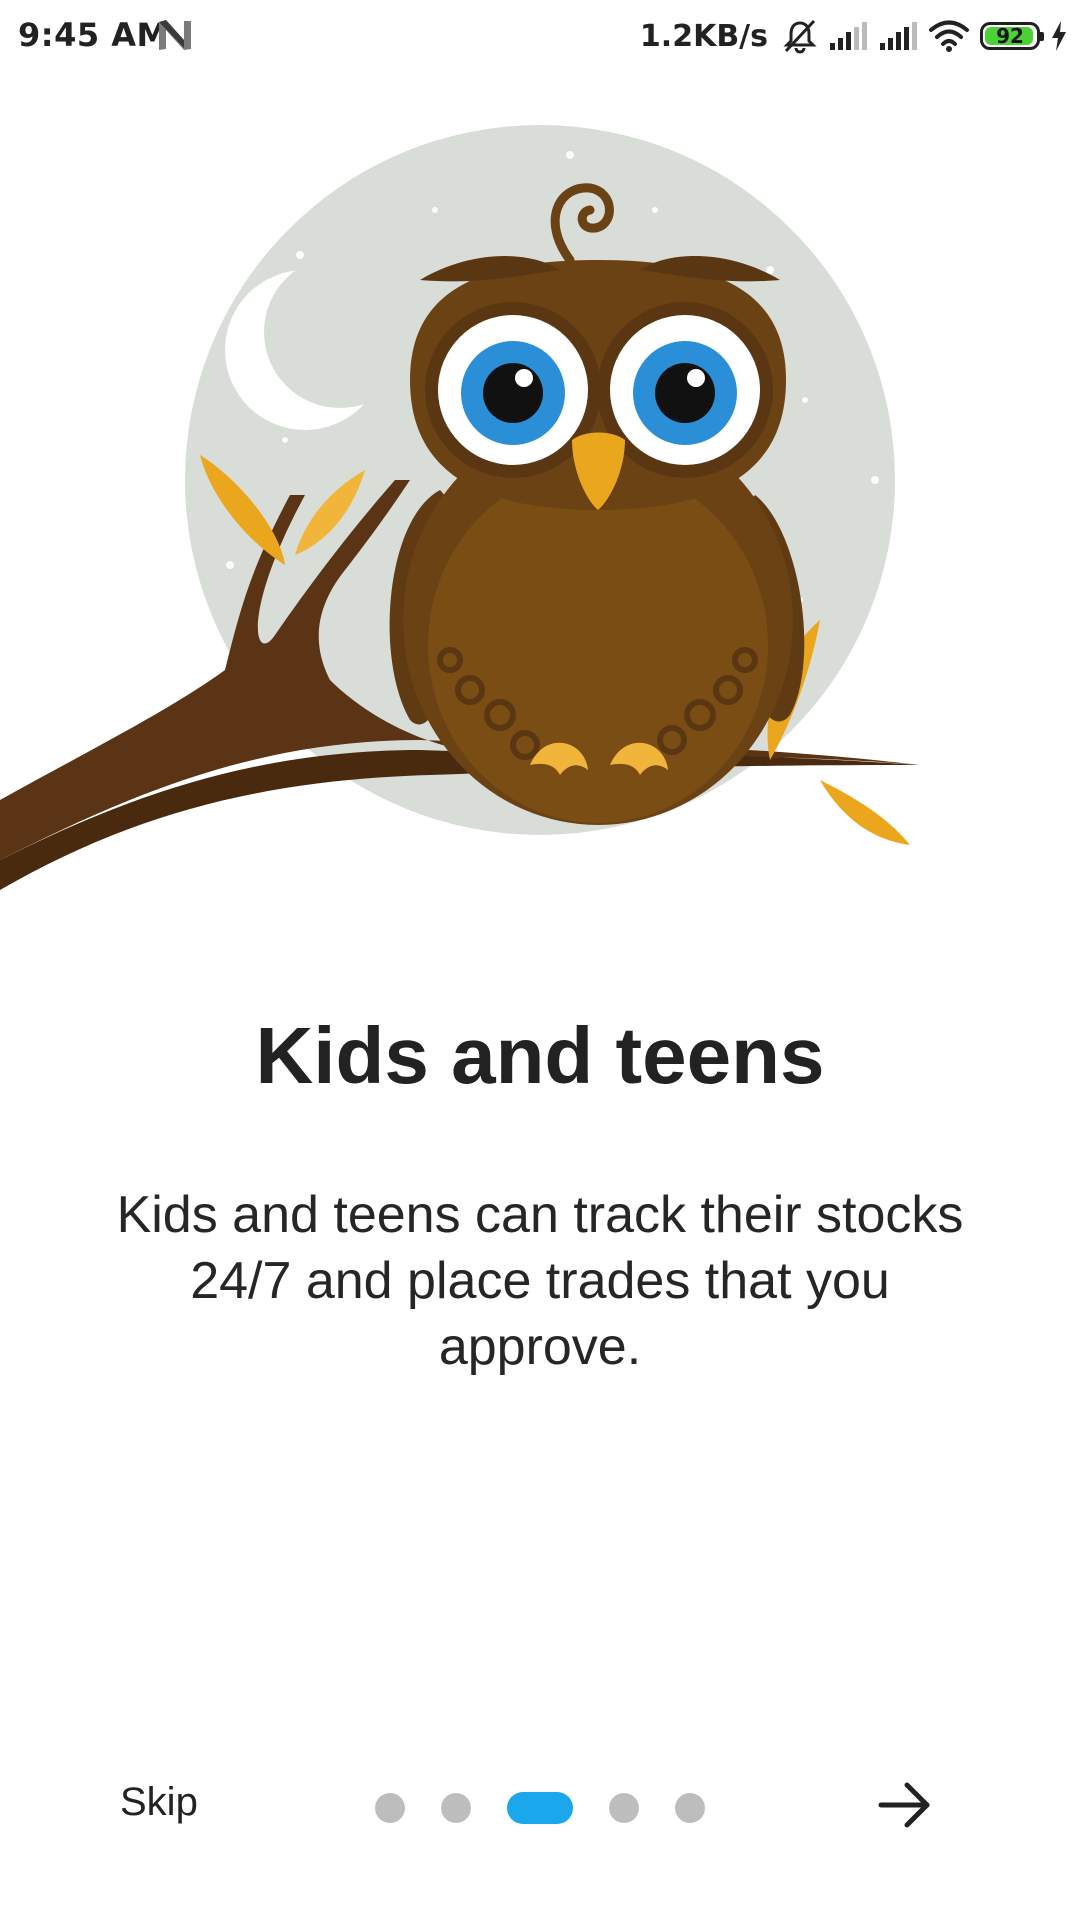  I want to click on next-button, so click(905, 1806).